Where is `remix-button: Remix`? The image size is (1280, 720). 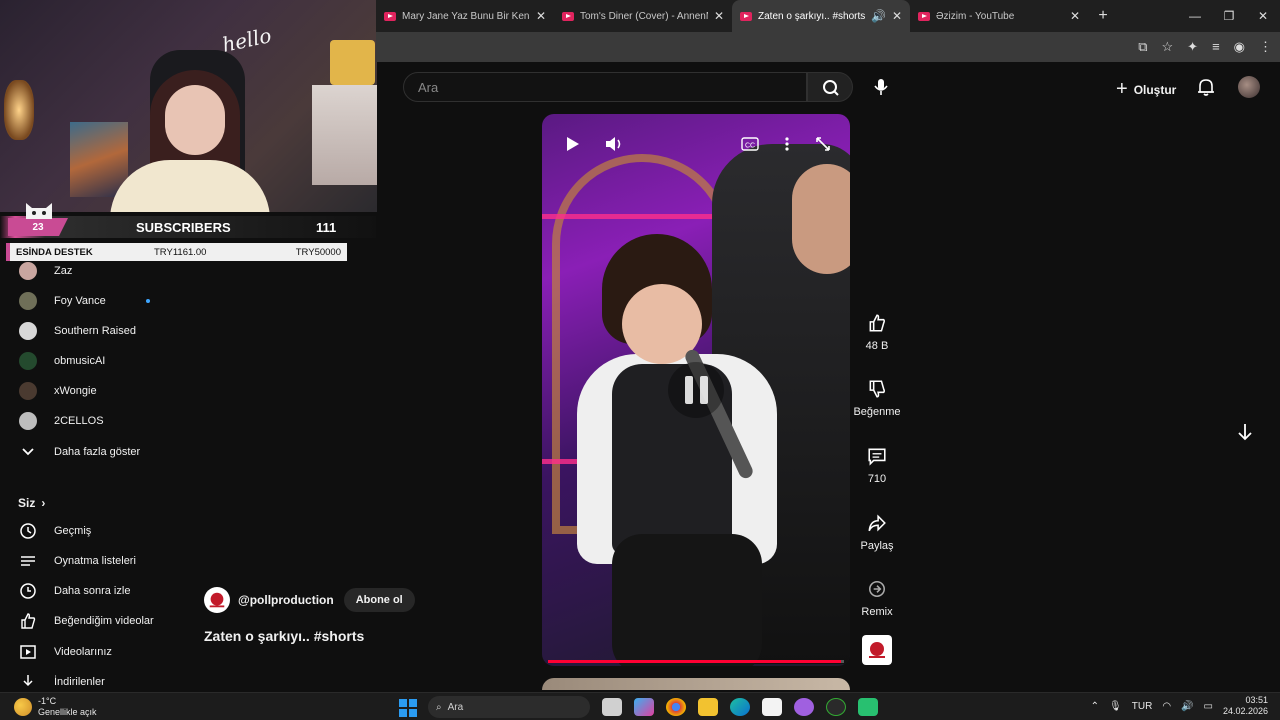
remix-button: Remix is located at coordinates (877, 597).